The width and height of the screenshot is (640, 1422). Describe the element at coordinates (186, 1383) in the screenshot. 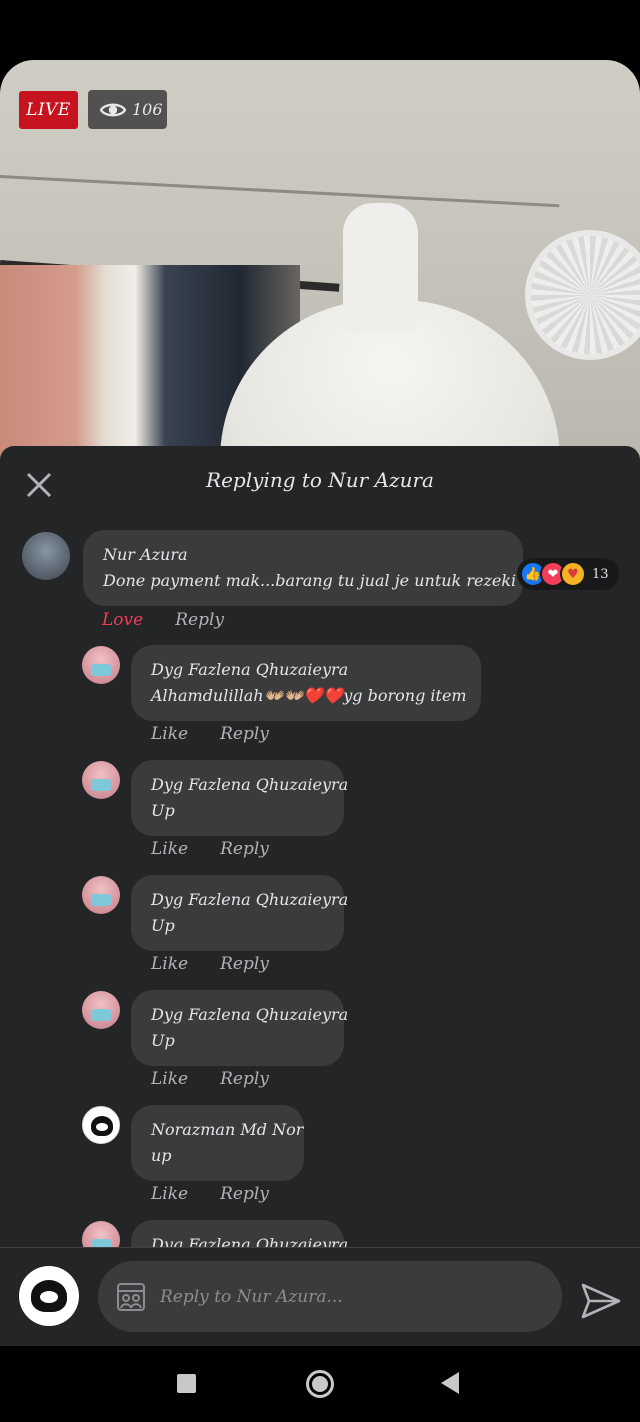

I see `recents-icon` at that location.